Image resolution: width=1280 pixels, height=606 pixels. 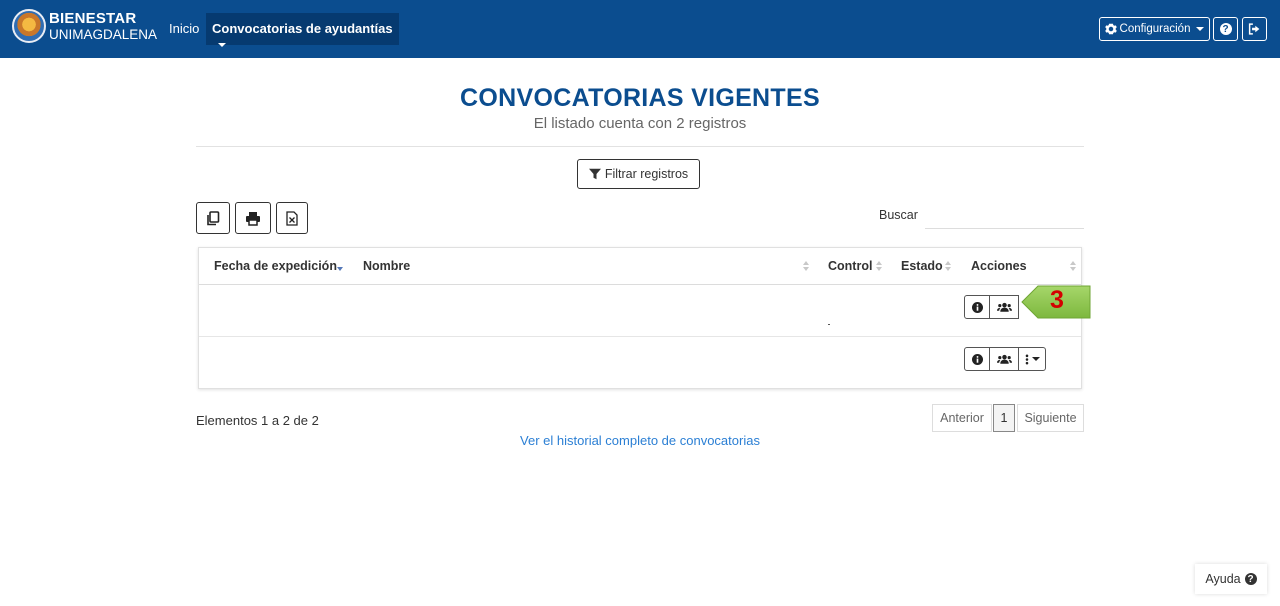 I want to click on config-label: Configuración, so click(x=1155, y=29).